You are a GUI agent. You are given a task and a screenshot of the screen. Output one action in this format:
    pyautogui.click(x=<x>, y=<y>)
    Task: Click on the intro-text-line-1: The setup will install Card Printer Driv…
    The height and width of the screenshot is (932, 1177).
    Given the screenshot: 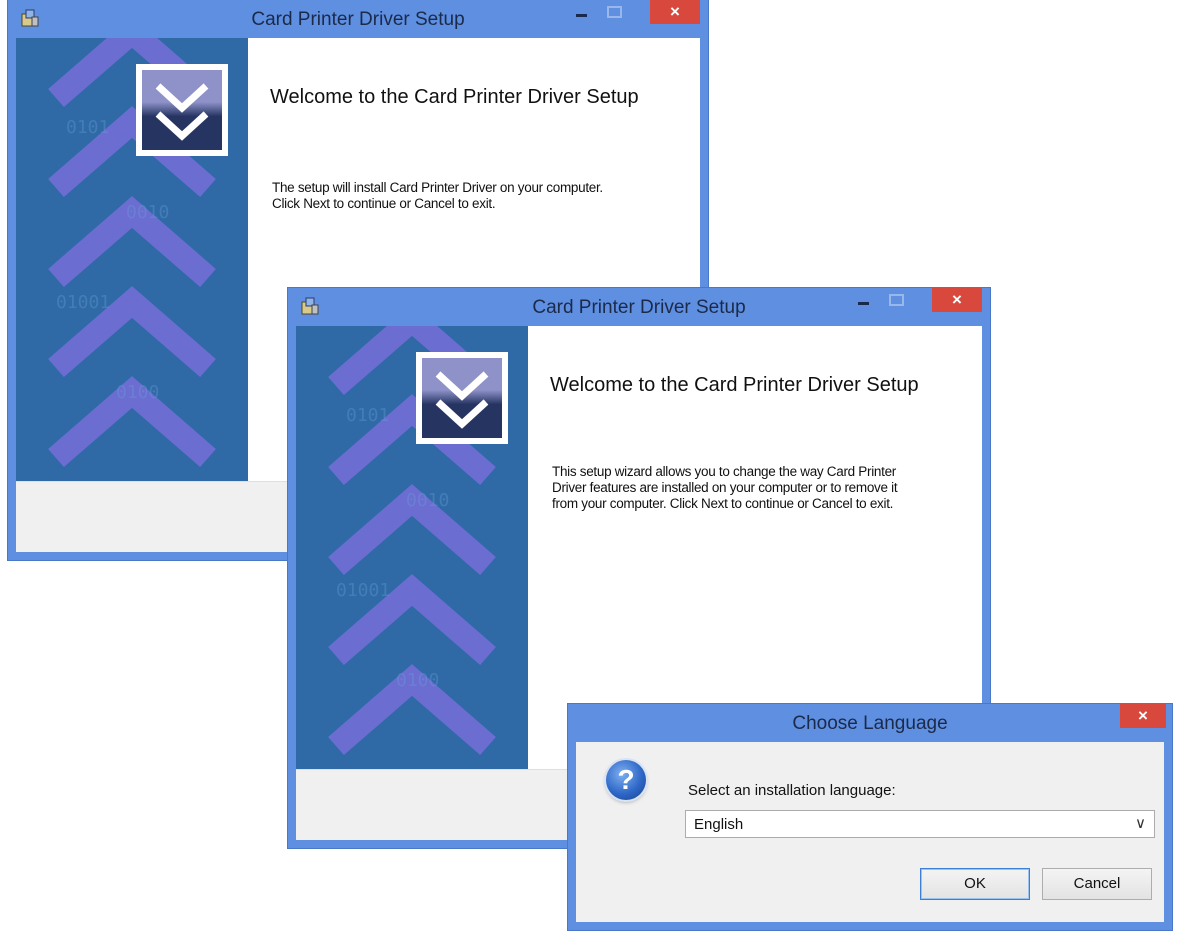 What is the action you would take?
    pyautogui.click(x=437, y=187)
    